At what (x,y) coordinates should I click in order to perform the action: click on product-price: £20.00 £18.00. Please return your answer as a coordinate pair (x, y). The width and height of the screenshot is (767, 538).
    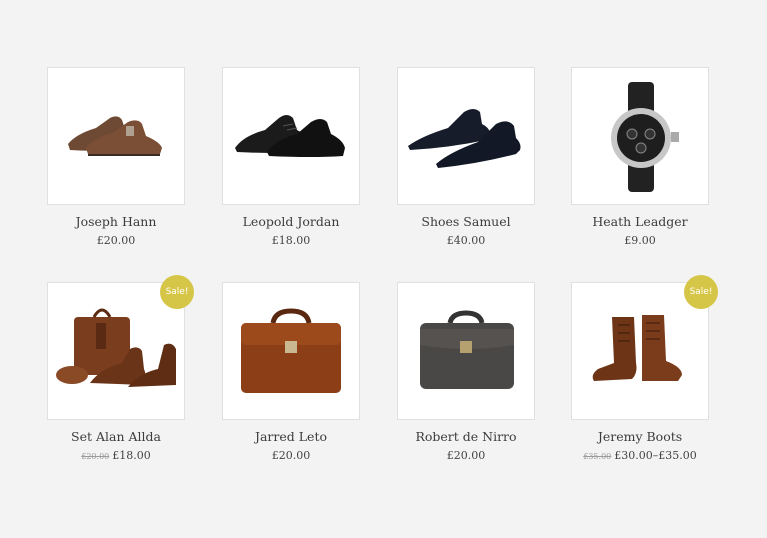
    Looking at the image, I should click on (116, 455).